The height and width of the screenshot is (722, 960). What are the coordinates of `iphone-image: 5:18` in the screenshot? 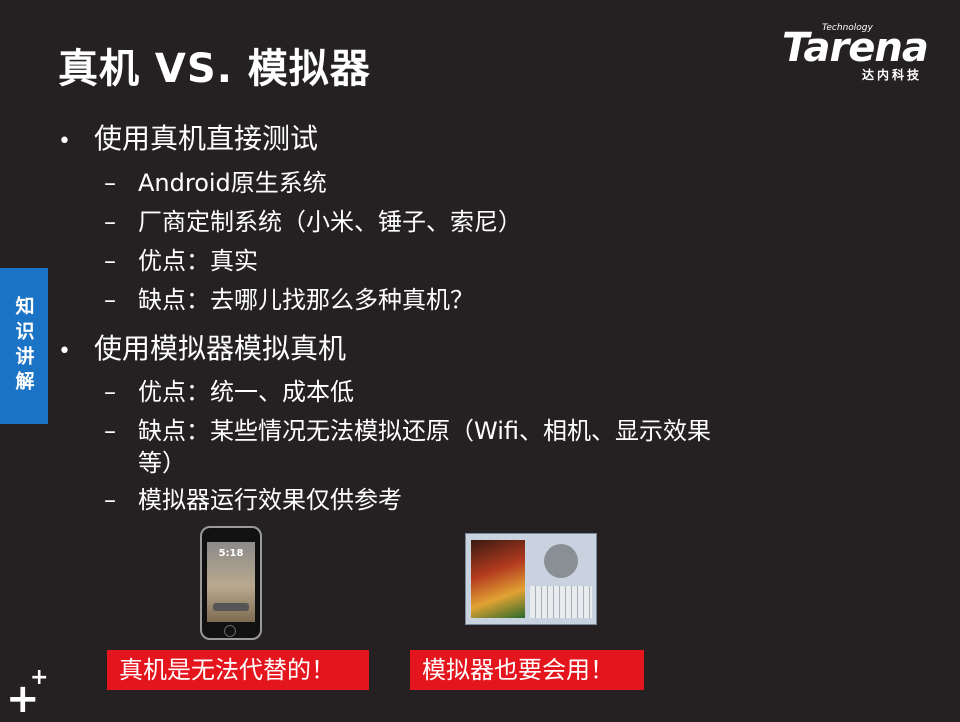 It's located at (231, 583).